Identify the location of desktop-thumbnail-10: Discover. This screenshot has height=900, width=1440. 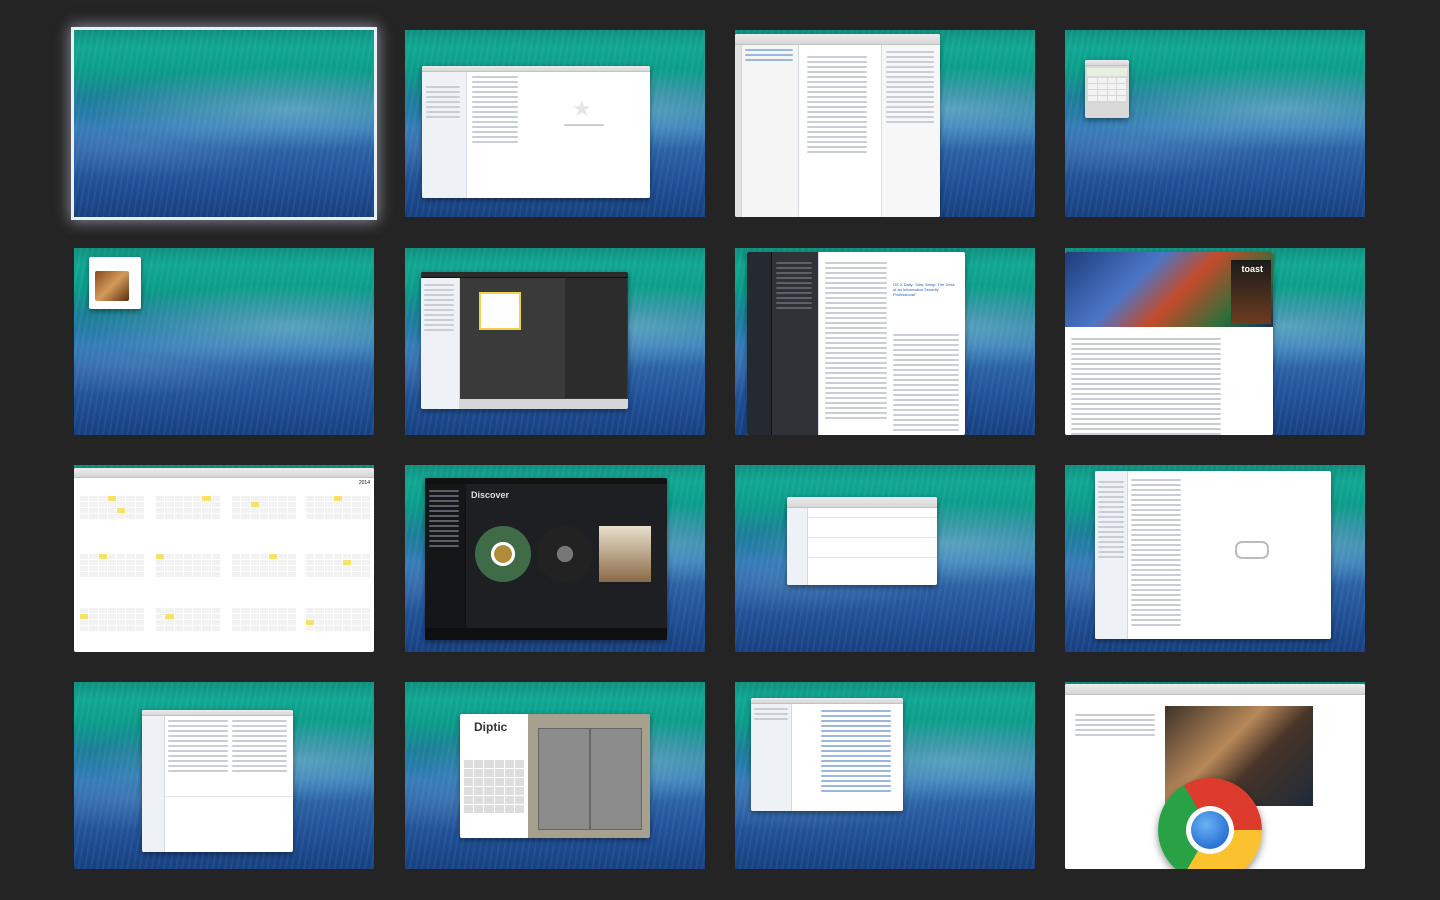
(555, 558).